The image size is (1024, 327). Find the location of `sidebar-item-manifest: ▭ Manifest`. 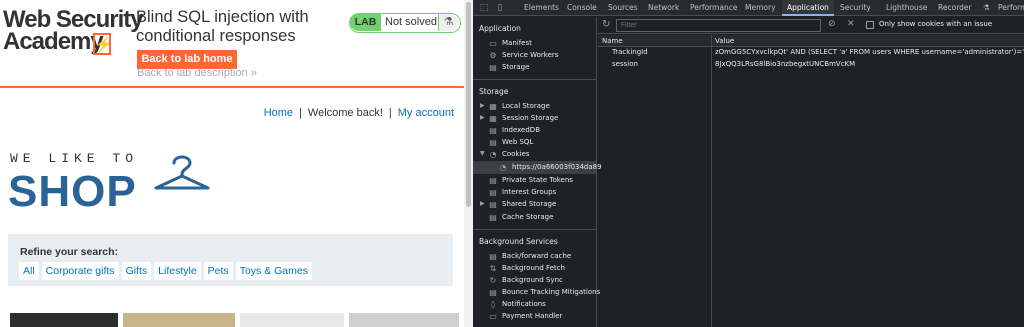

sidebar-item-manifest: ▭ Manifest is located at coordinates (510, 43).